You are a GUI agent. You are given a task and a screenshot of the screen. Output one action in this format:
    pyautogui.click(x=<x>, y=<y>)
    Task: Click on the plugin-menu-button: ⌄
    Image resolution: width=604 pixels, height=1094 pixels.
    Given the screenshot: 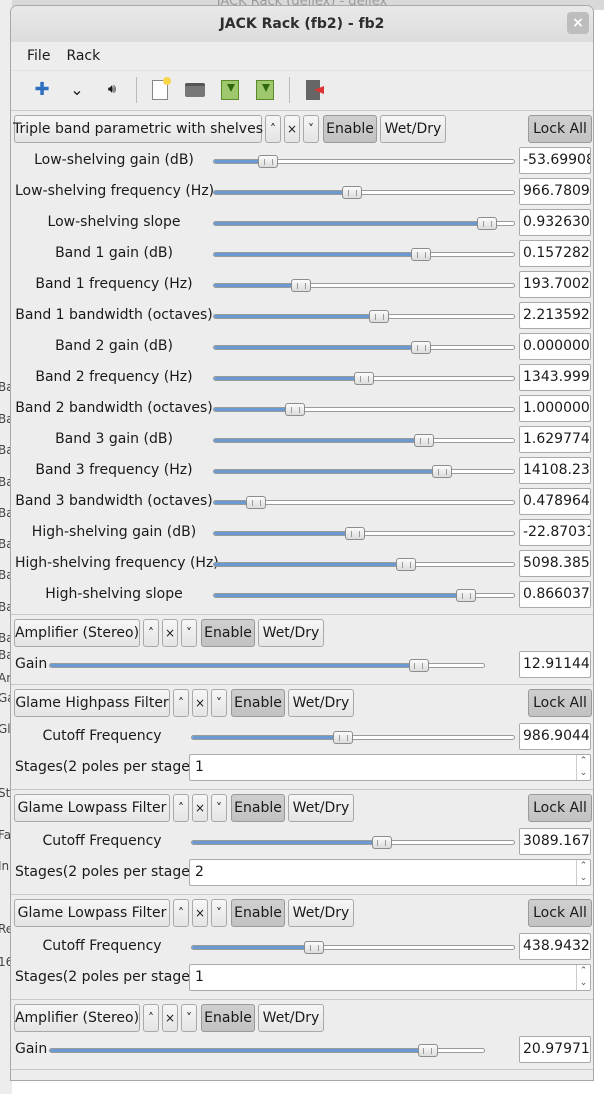 What is the action you would take?
    pyautogui.click(x=77, y=90)
    